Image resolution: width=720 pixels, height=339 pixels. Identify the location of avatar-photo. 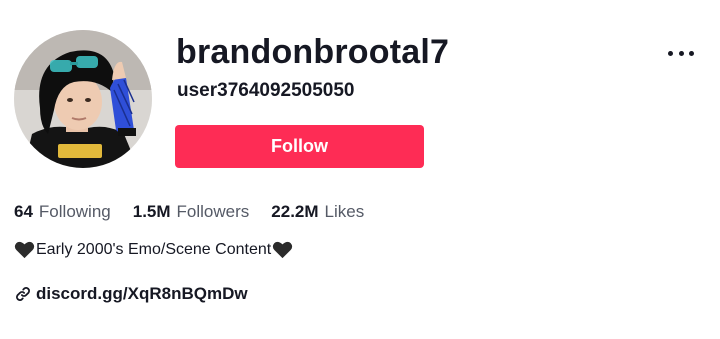
(83, 99).